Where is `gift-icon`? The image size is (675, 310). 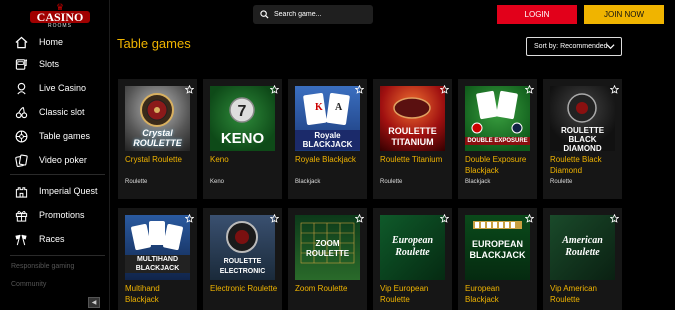 gift-icon is located at coordinates (21, 215).